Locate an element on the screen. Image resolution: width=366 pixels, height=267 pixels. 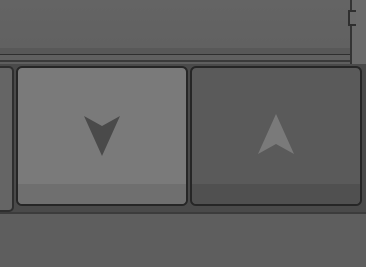
up-arrow-icon is located at coordinates (276, 134).